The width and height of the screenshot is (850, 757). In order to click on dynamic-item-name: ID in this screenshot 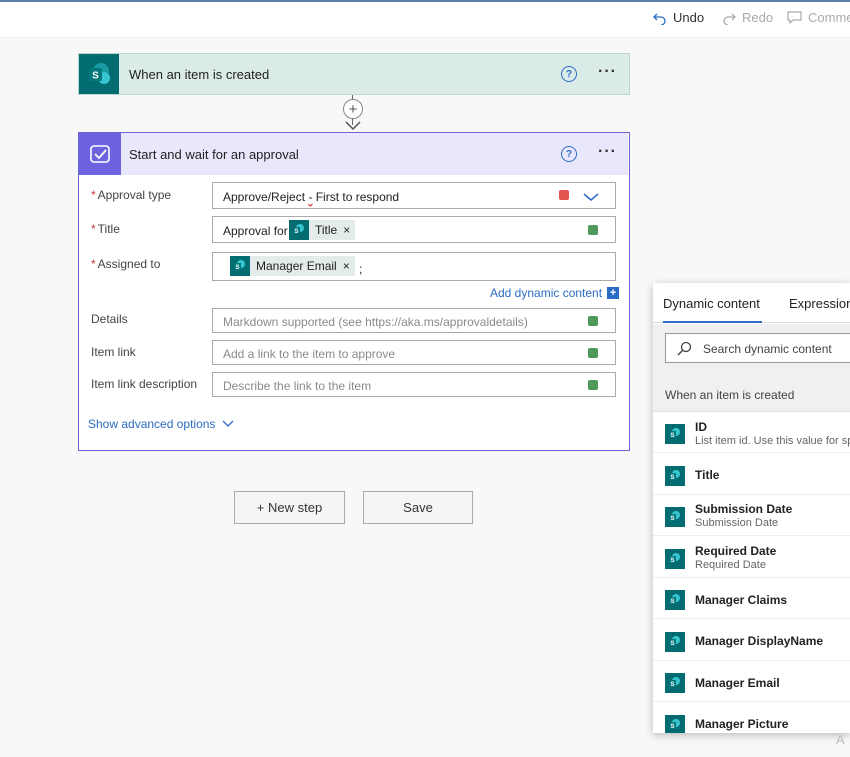, I will do `click(701, 427)`.